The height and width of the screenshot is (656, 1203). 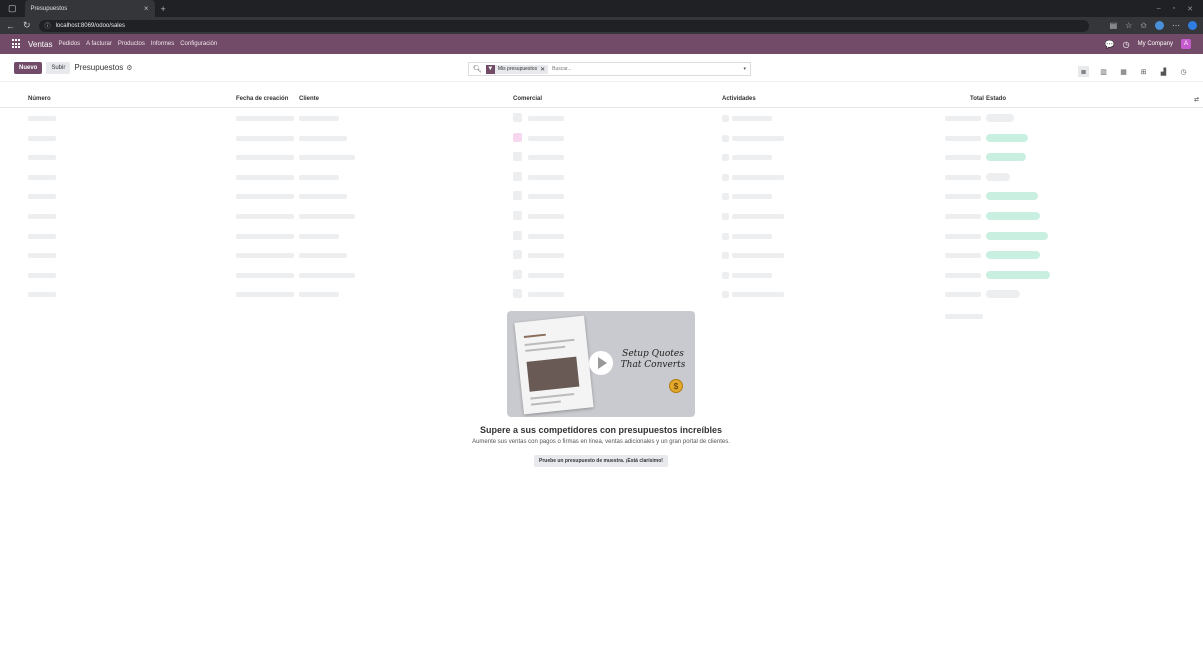 What do you see at coordinates (10, 26) in the screenshot?
I see `back-icon: ←` at bounding box center [10, 26].